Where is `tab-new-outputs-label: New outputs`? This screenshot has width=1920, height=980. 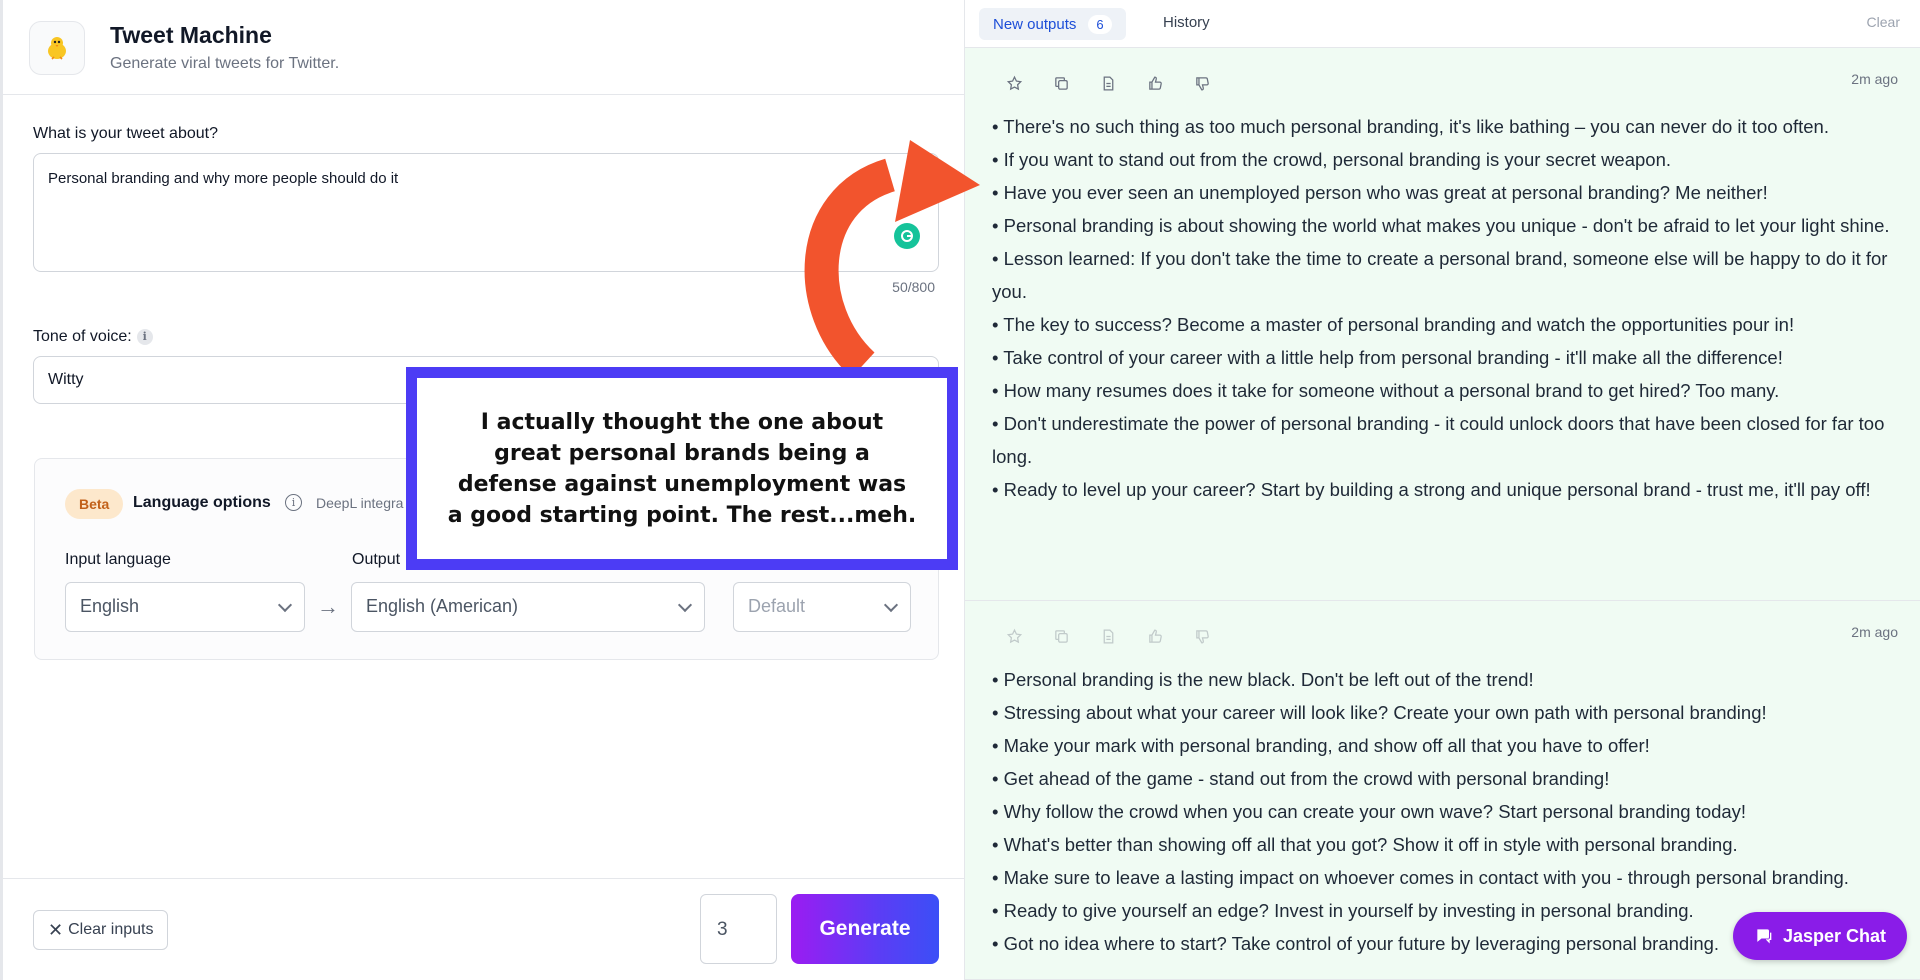 tab-new-outputs-label: New outputs is located at coordinates (1035, 24).